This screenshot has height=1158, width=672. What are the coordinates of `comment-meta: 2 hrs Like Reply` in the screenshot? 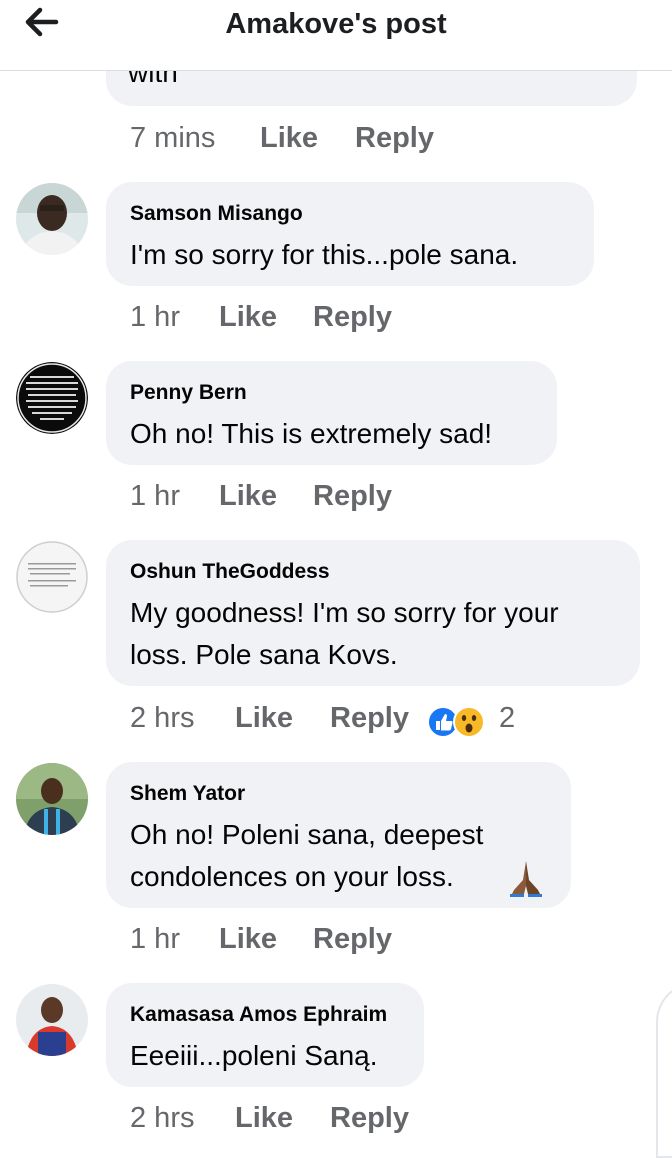 It's located at (370, 1122).